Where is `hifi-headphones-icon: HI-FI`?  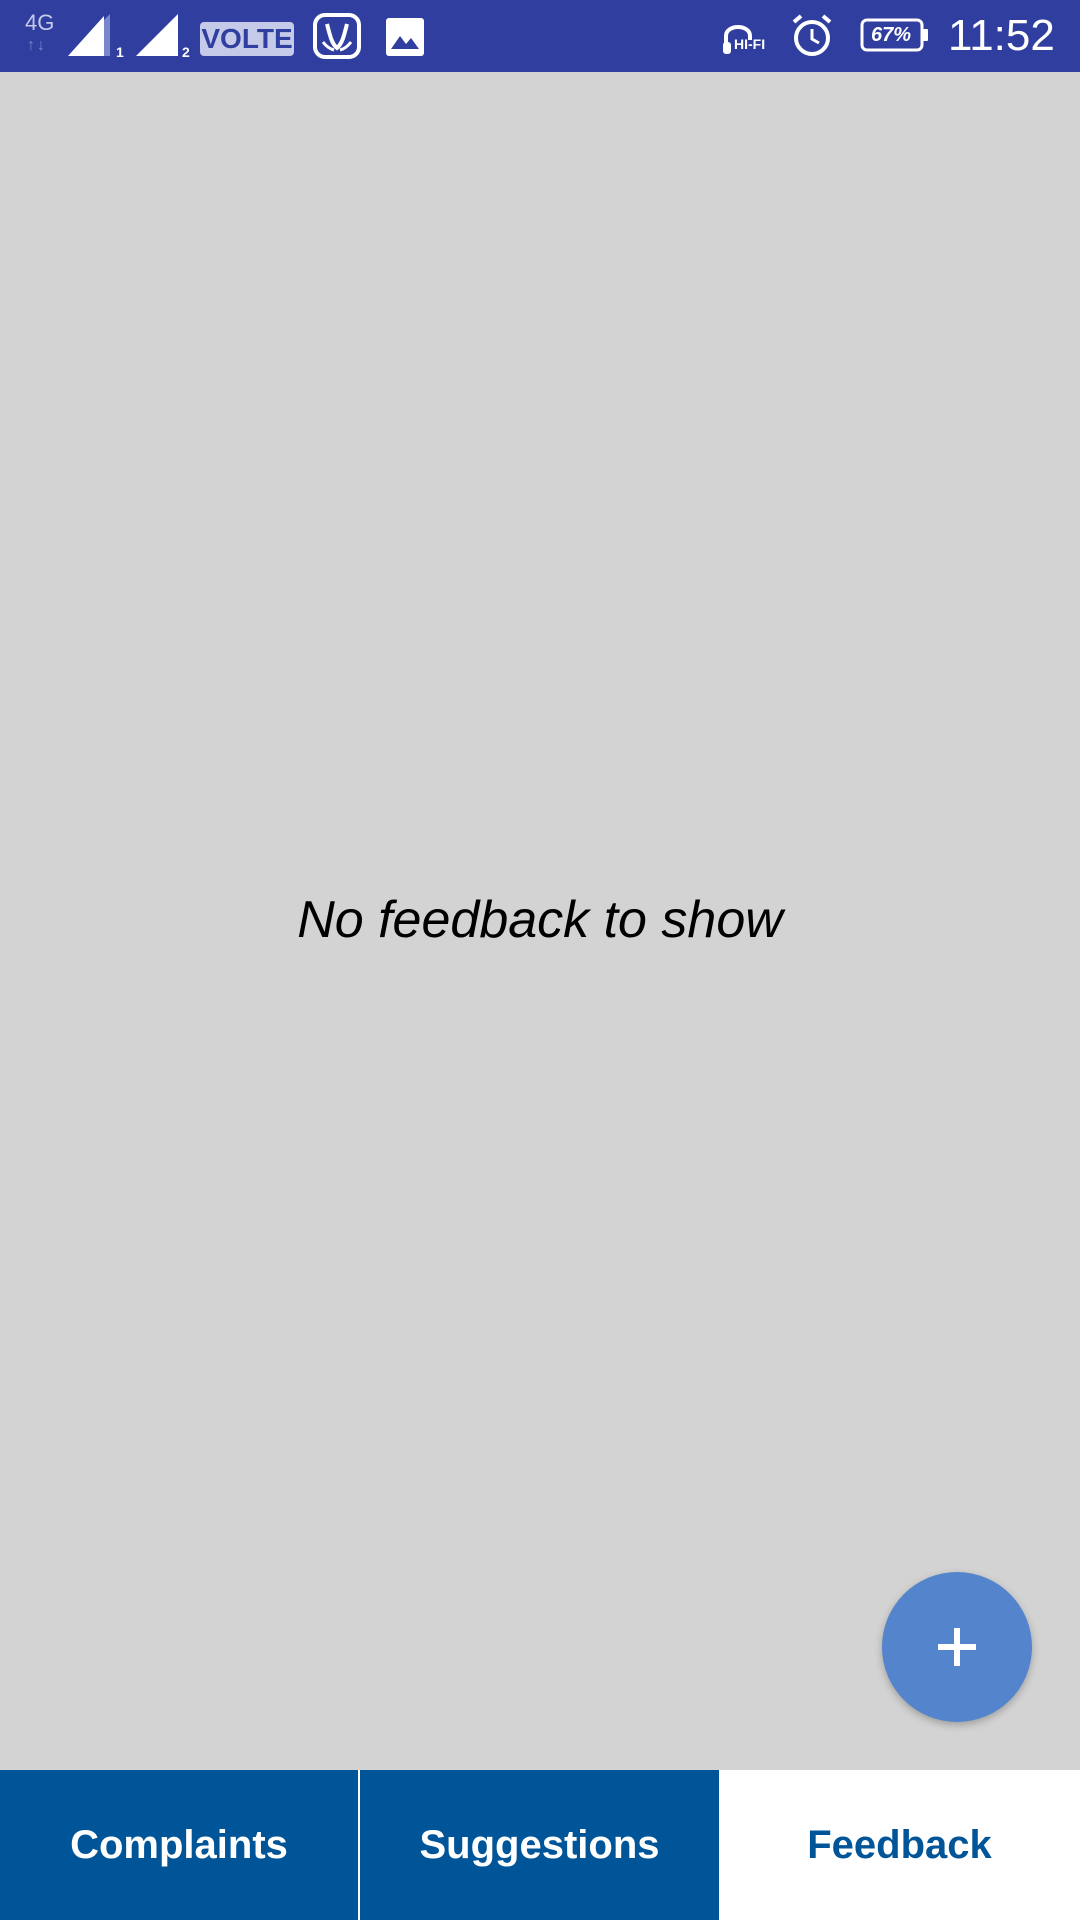
hifi-headphones-icon: HI-FI is located at coordinates (746, 38).